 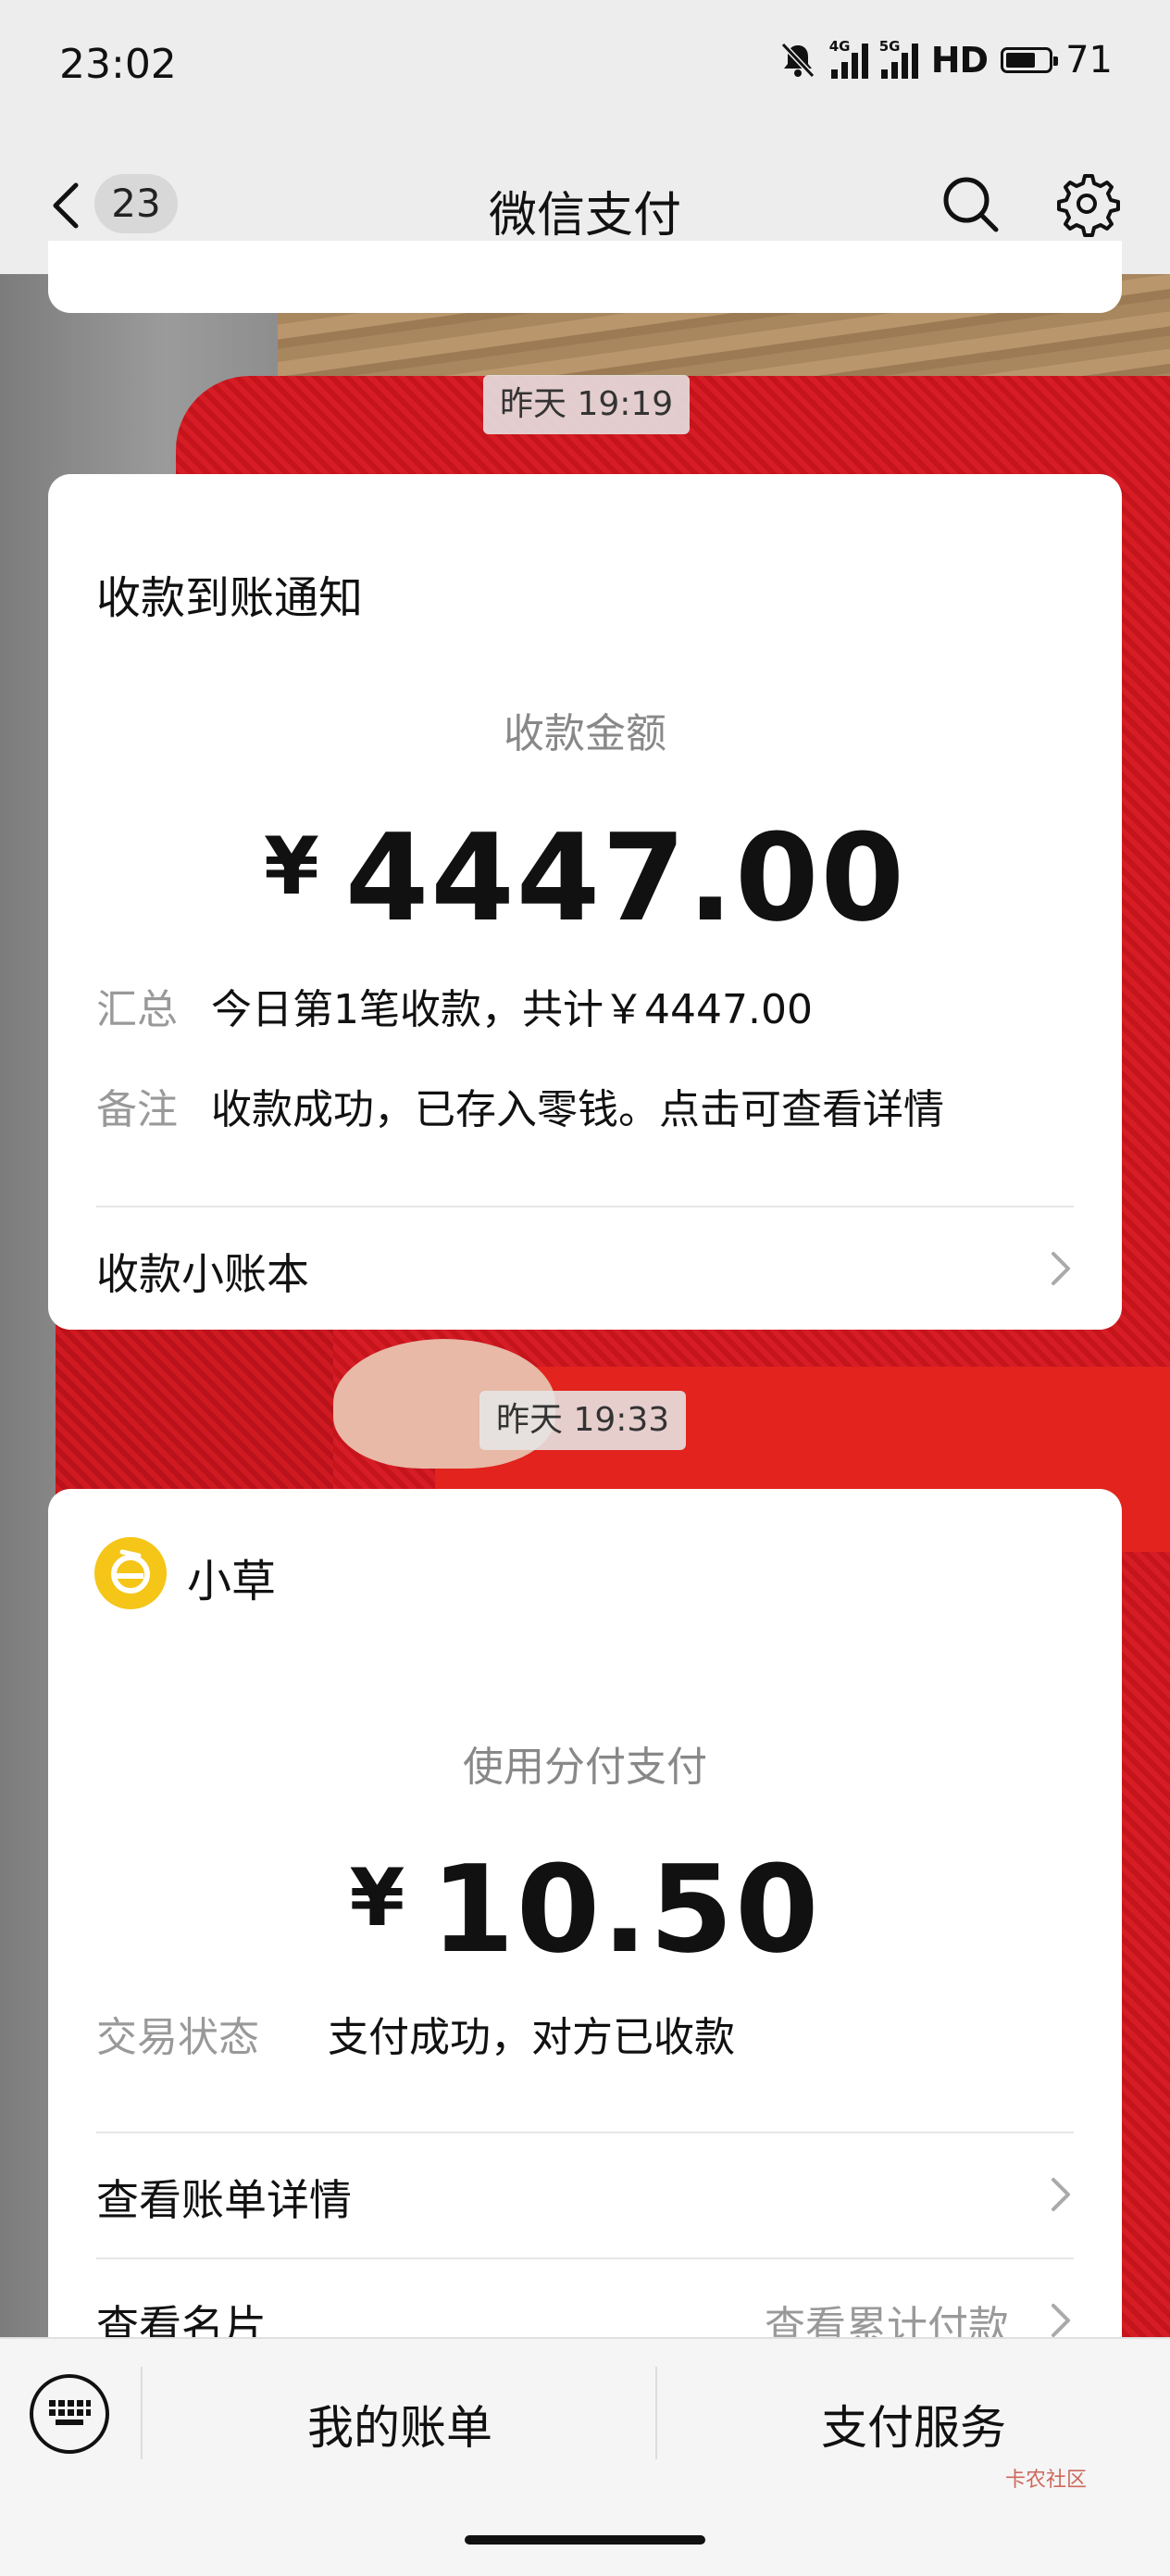 I want to click on status-time: 23:02, so click(x=118, y=65).